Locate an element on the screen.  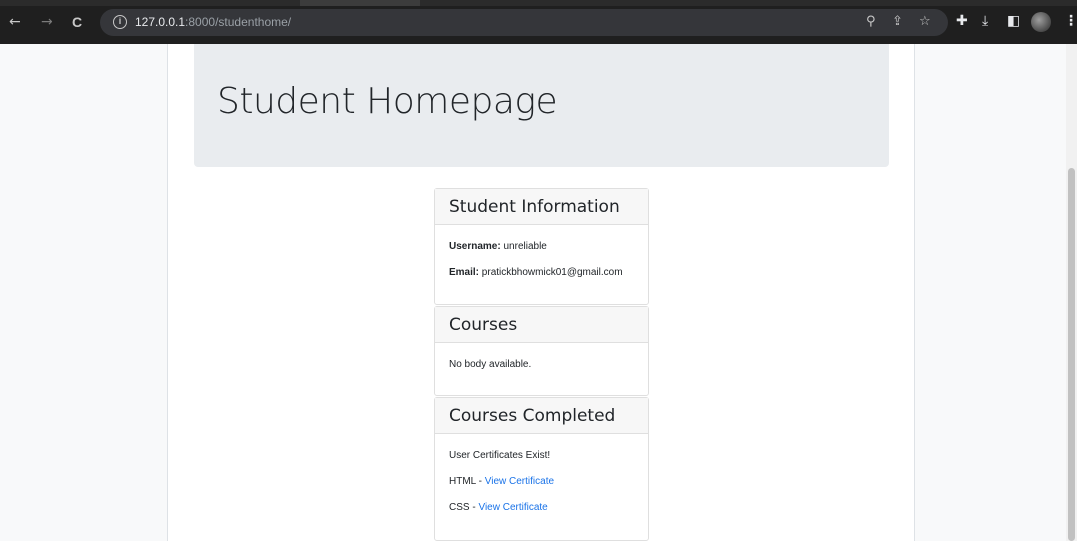
jumbotron: Student Homepage is located at coordinates (541, 105).